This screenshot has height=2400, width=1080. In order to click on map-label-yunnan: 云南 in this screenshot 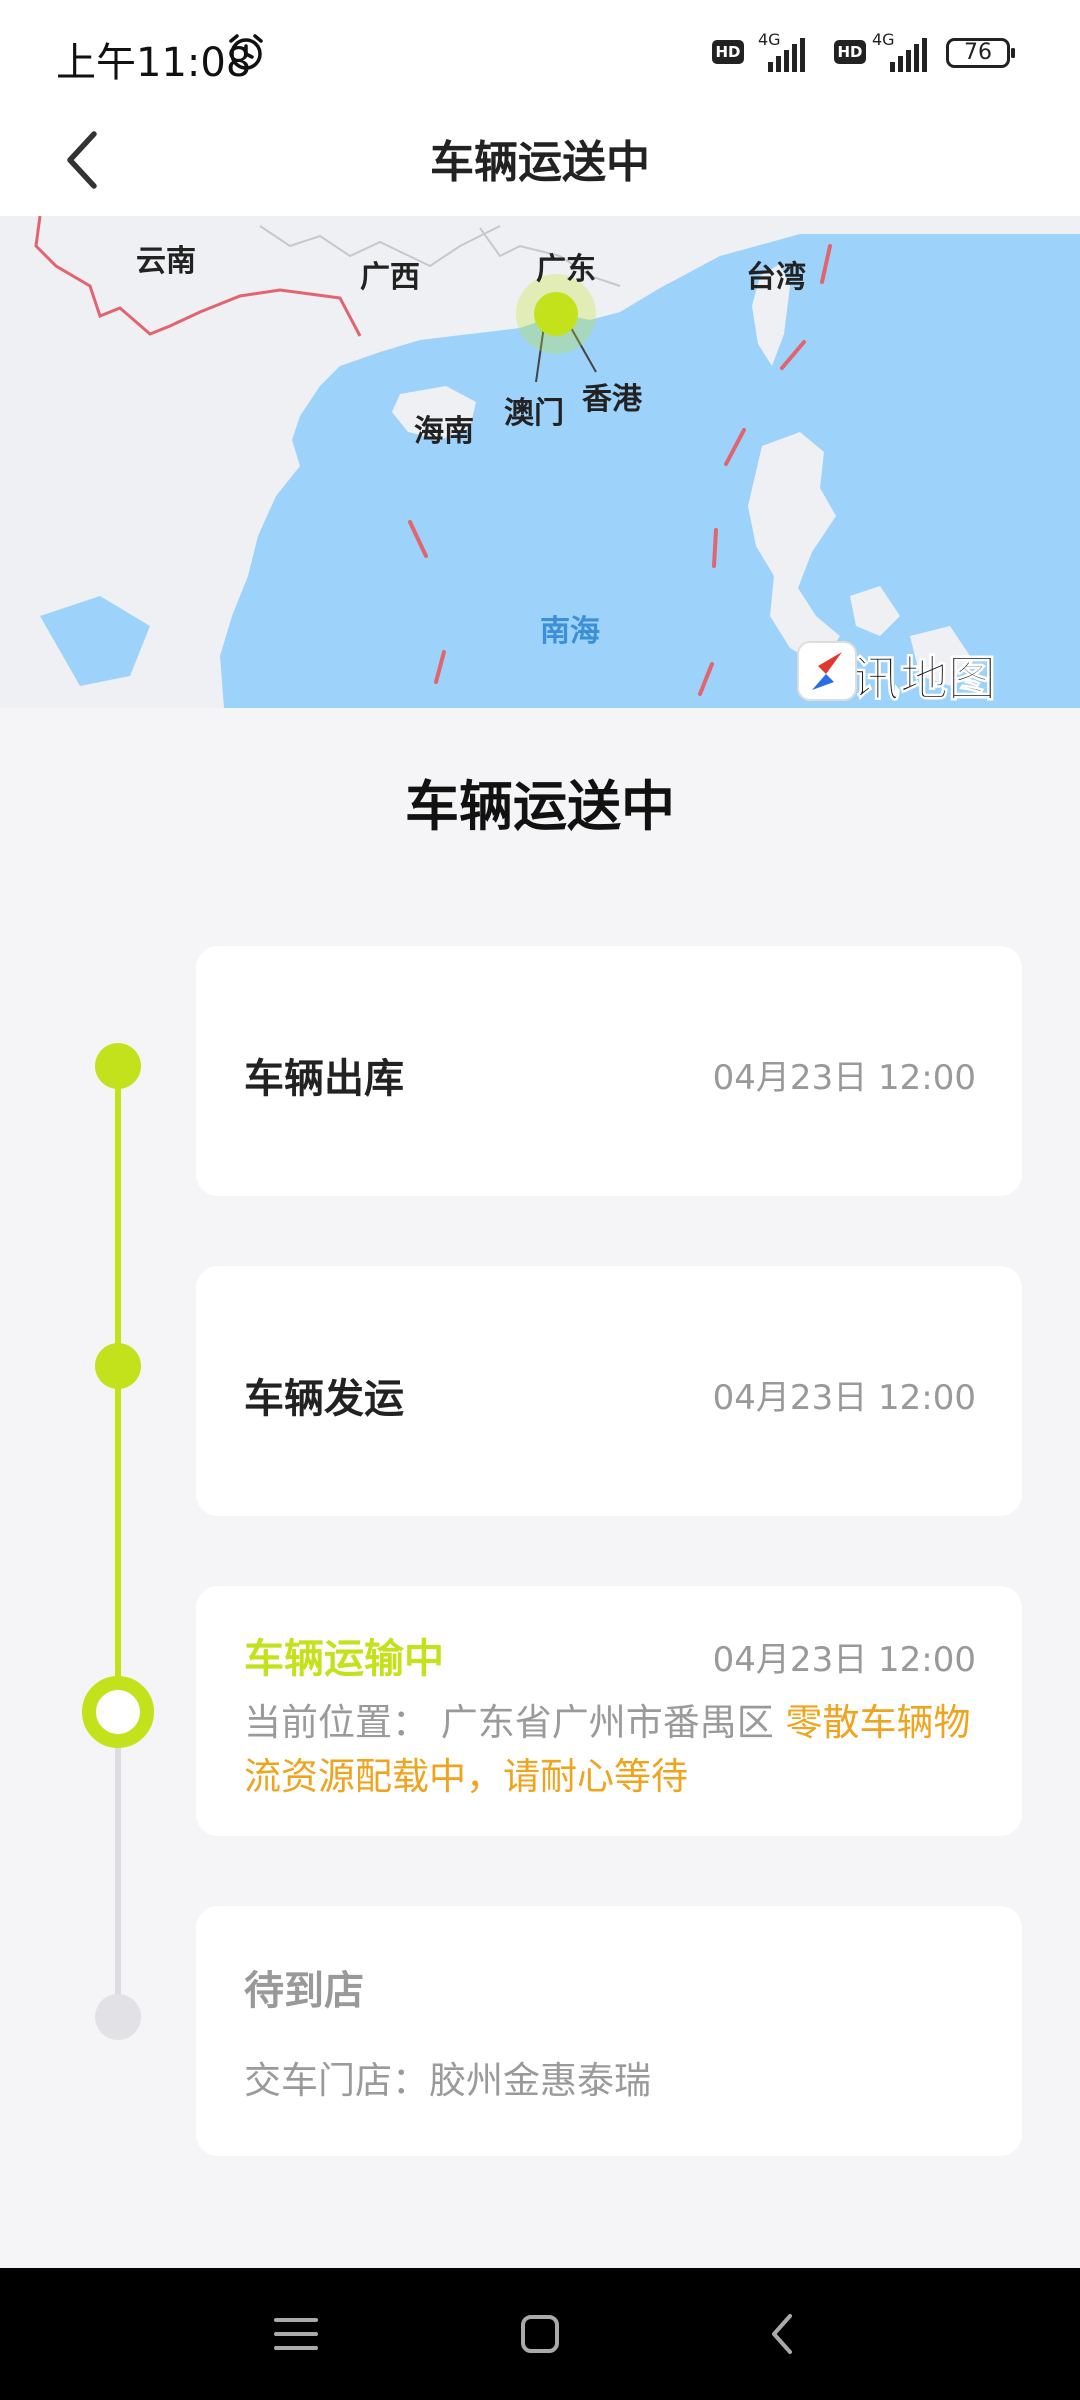, I will do `click(166, 261)`.